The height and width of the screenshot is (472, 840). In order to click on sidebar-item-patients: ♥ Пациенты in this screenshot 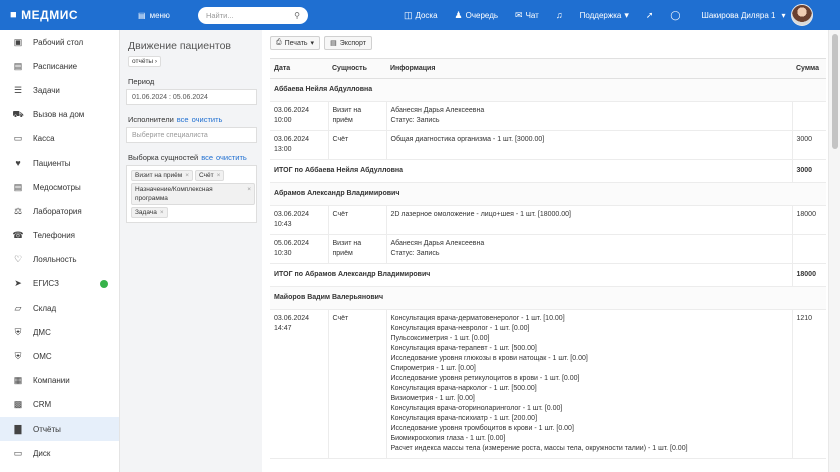, I will do `click(59, 163)`.